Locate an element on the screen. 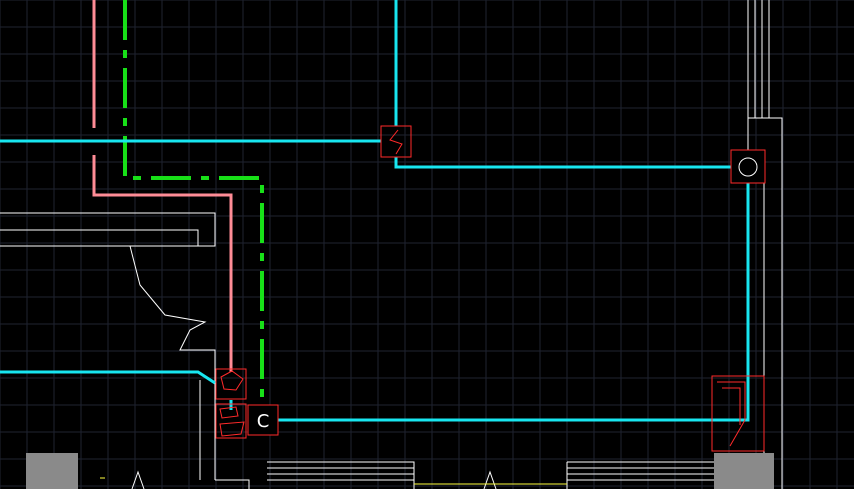 Image resolution: width=854 pixels, height=489 pixels. junction-c-label: C is located at coordinates (263, 421).